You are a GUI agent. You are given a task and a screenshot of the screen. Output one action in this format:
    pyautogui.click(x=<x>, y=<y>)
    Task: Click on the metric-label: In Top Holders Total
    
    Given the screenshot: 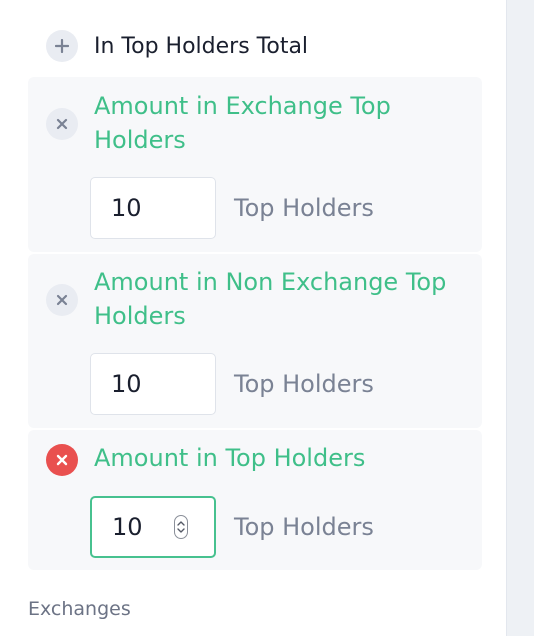 What is the action you would take?
    pyautogui.click(x=201, y=46)
    